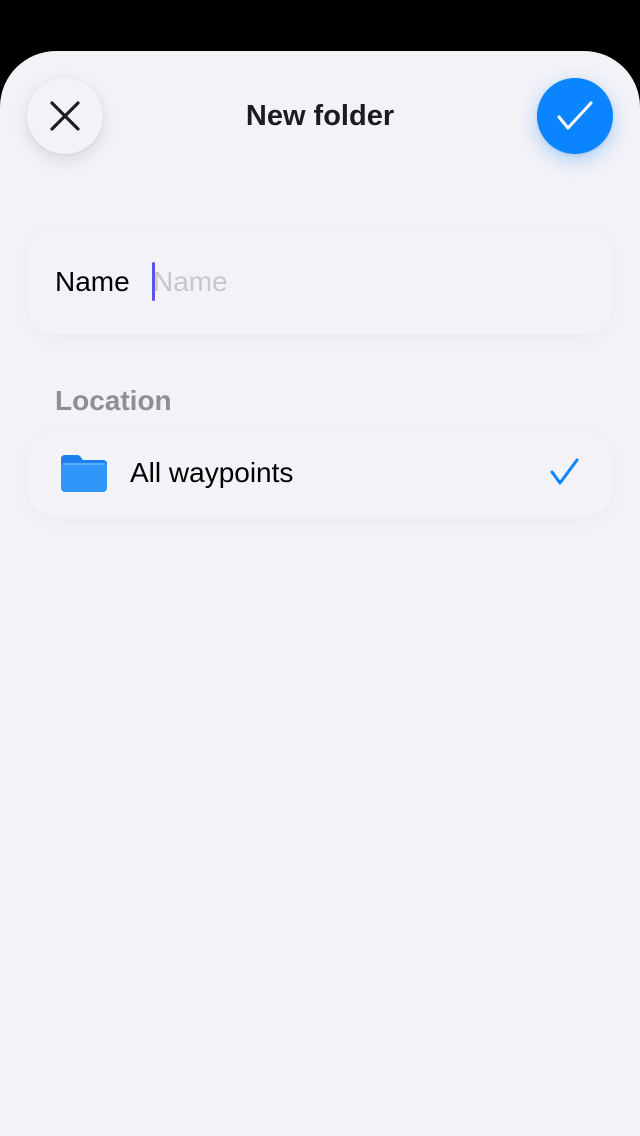  I want to click on close-icon, so click(65, 116).